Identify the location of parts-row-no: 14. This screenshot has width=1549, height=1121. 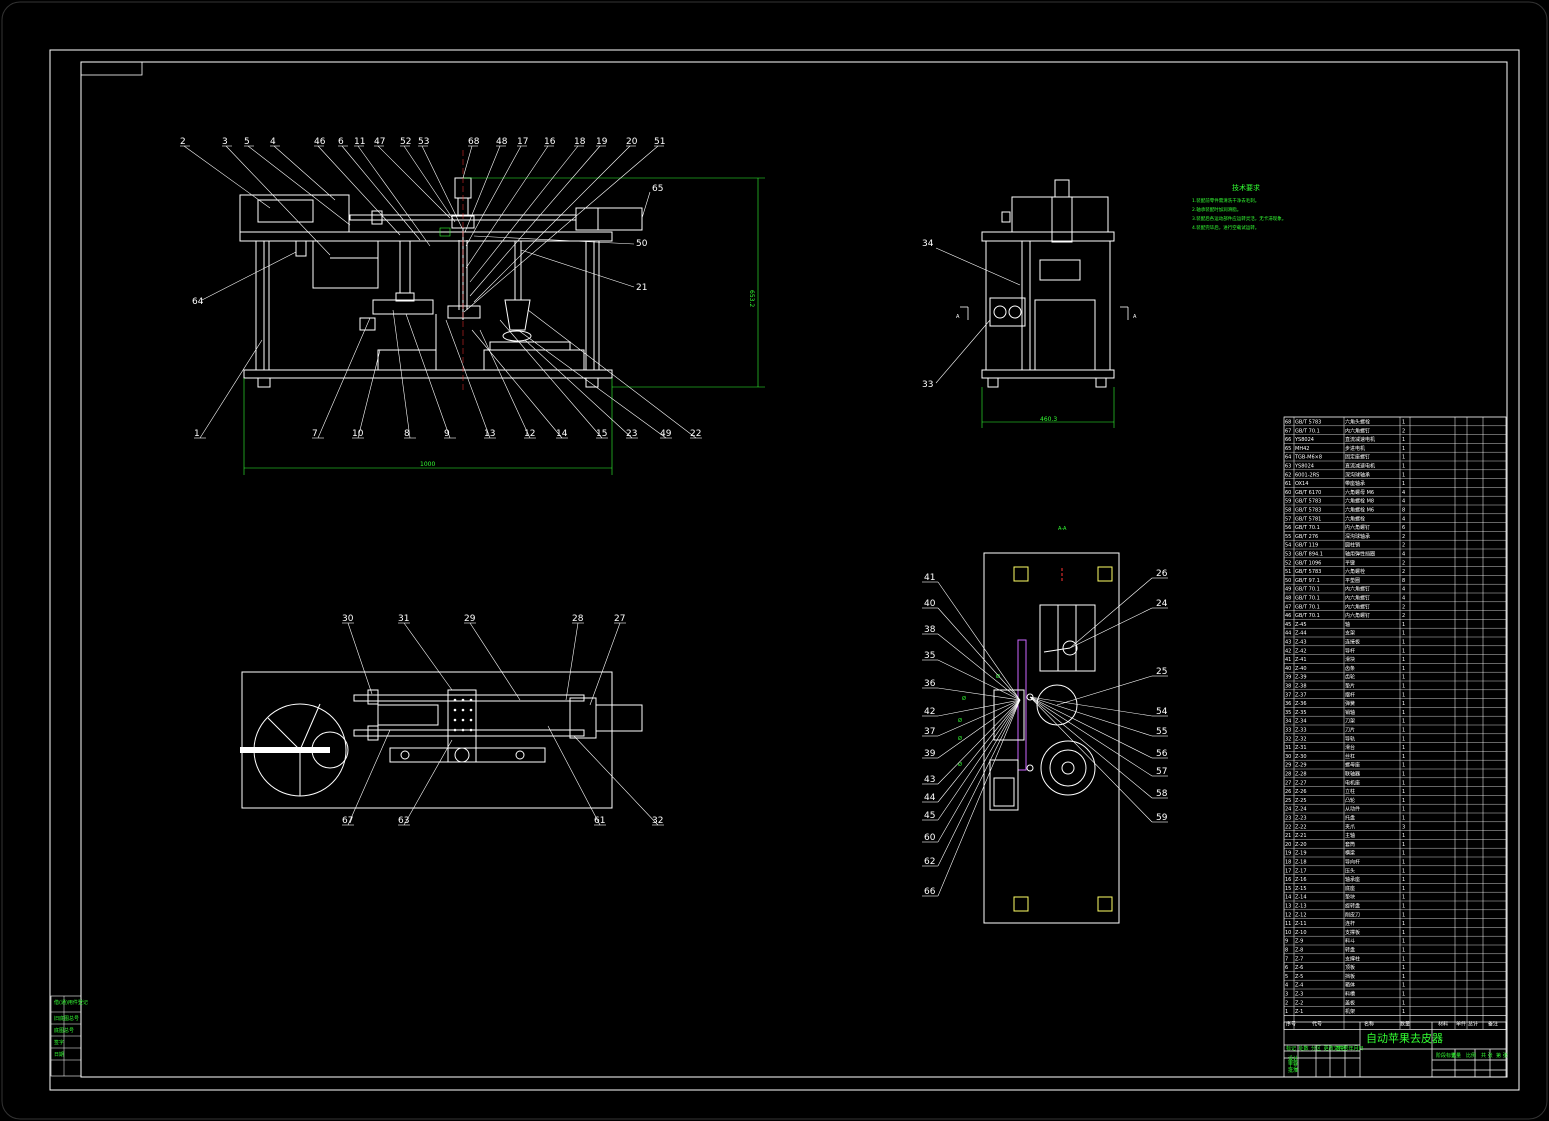
(1288, 898).